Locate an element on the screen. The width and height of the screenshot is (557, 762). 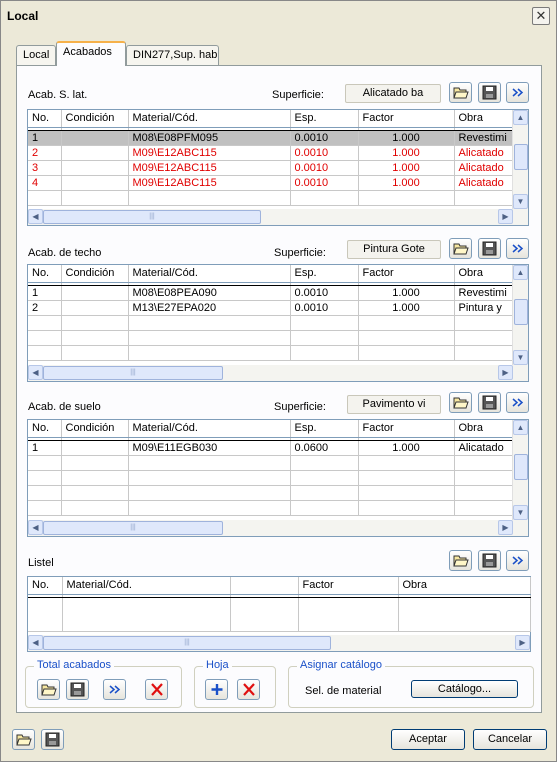
tab-acabados: Acabados is located at coordinates (91, 53).